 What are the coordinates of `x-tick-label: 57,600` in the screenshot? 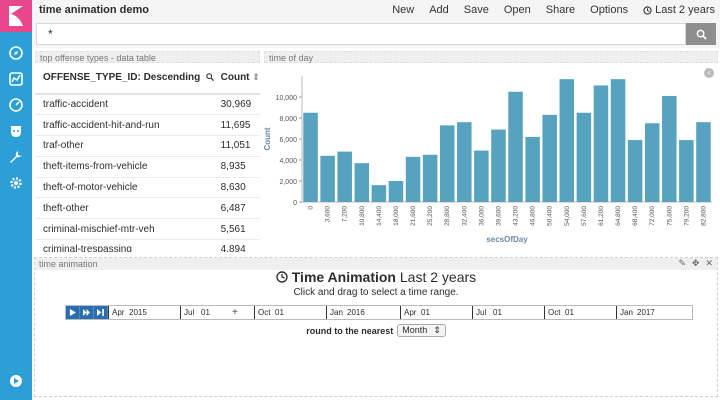 It's located at (584, 216).